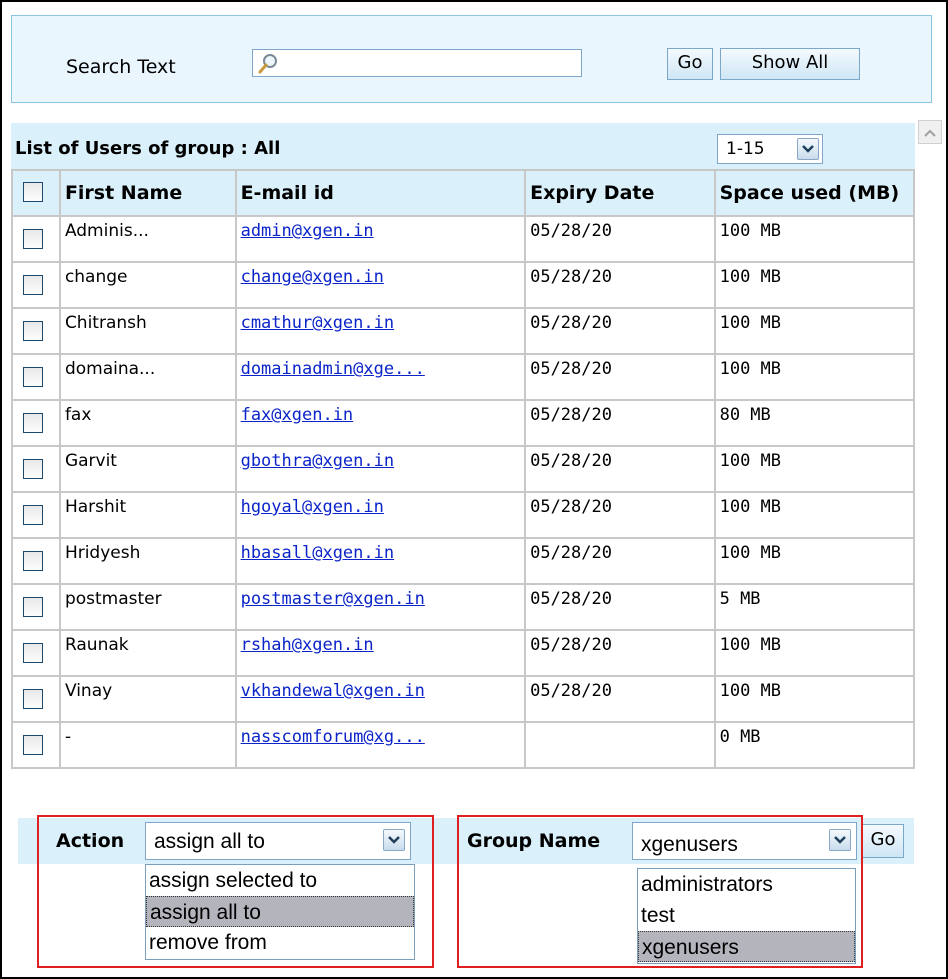 This screenshot has height=979, width=948. What do you see at coordinates (463, 146) in the screenshot?
I see `list-header-bar: List of Users of group : All 1-15` at bounding box center [463, 146].